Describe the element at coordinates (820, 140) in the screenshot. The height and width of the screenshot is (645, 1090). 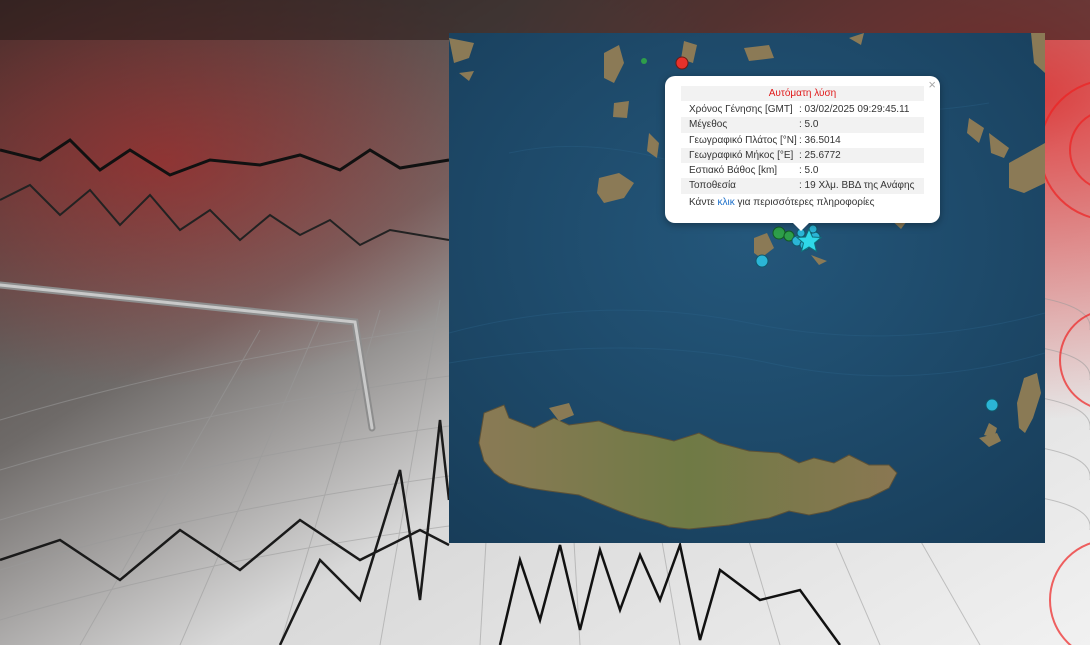
I see `row-value: : 36.5014` at that location.